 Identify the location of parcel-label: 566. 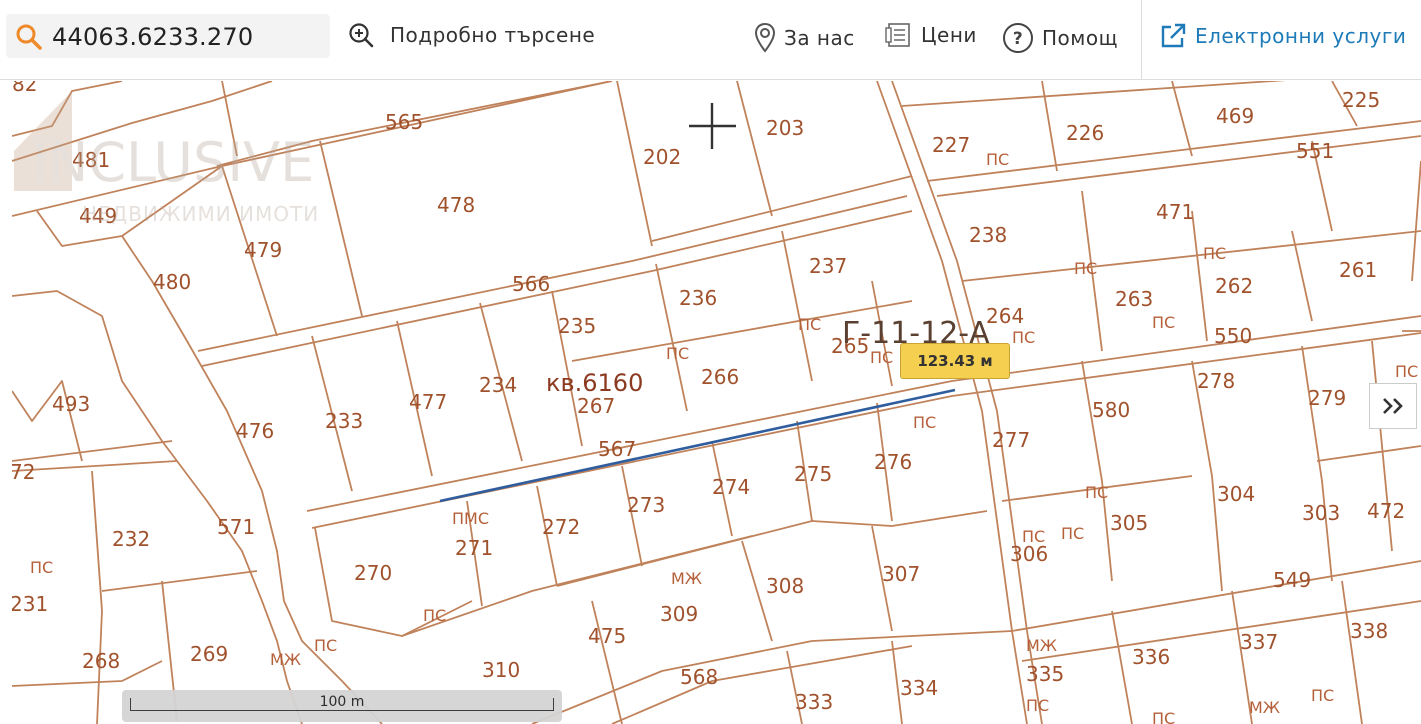
(531, 284).